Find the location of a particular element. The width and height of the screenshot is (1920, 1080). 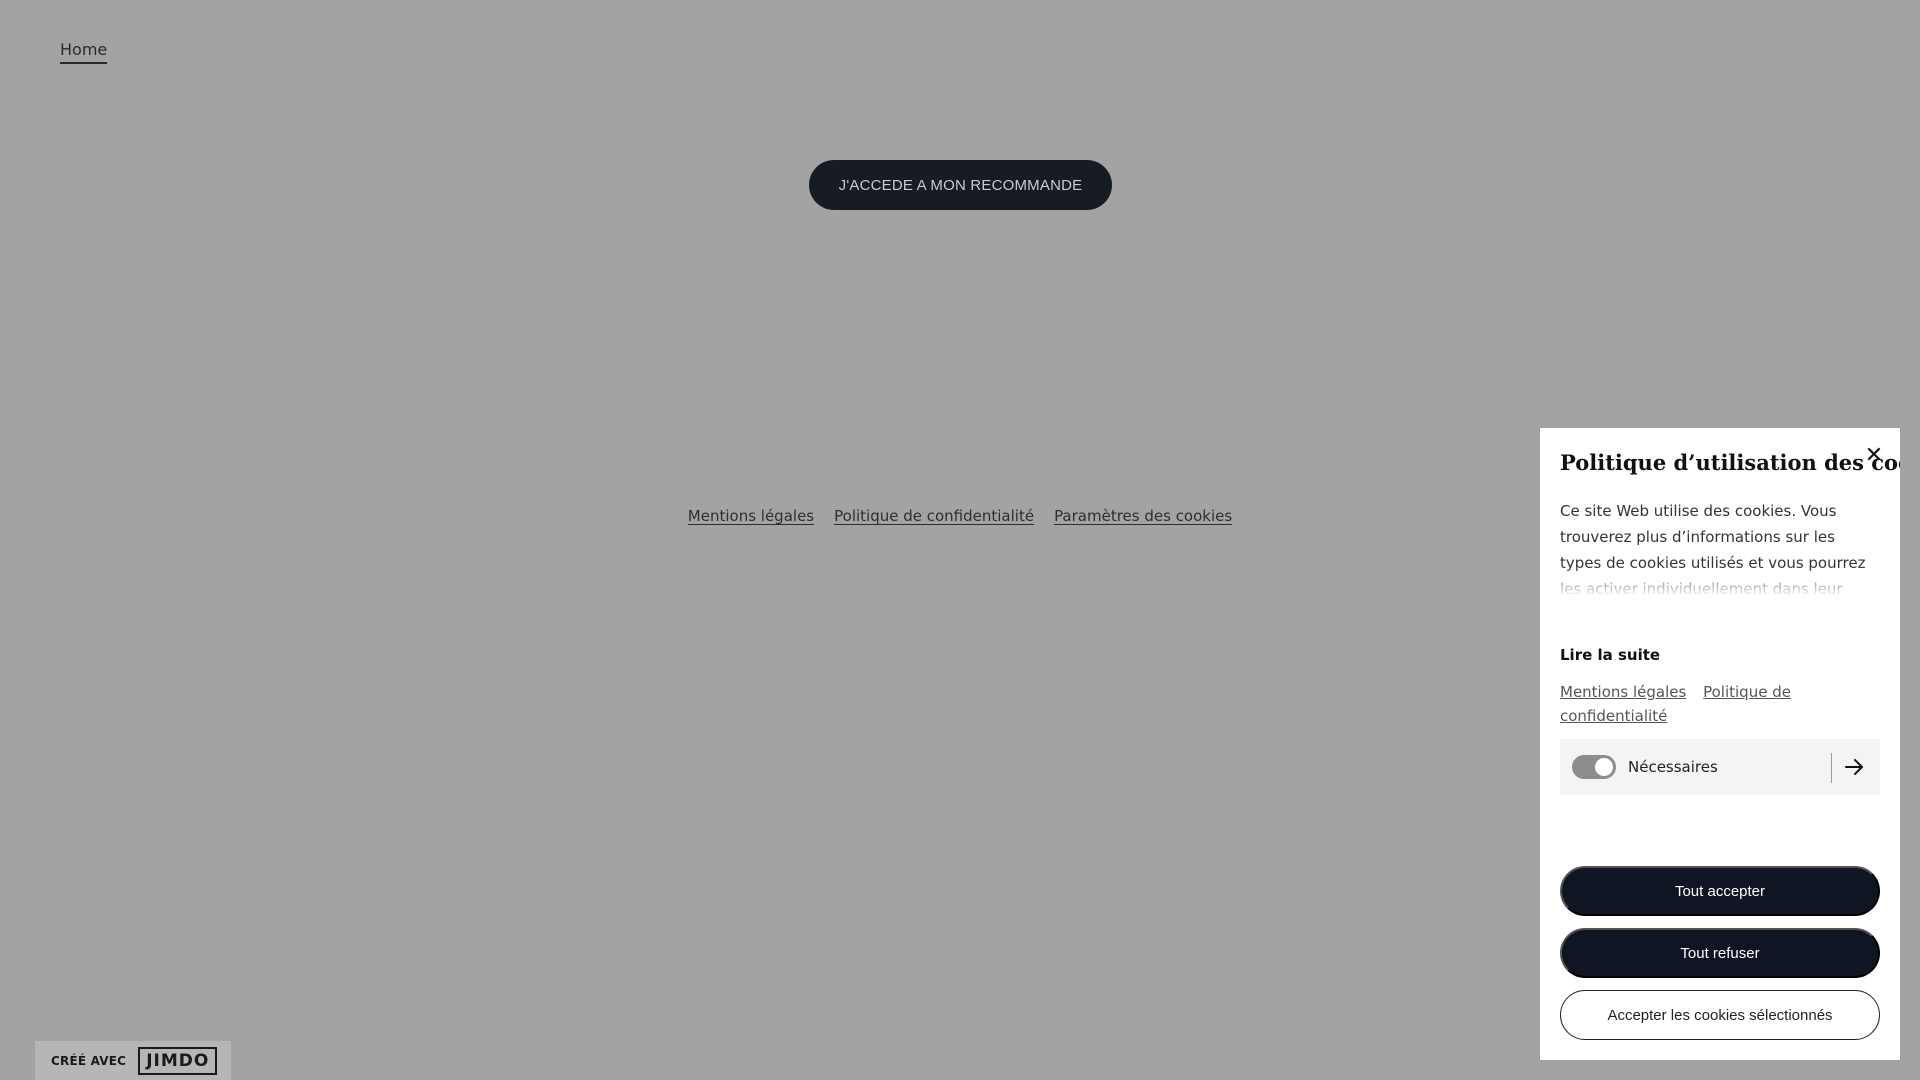

cookie-panel-title: Politique d’utilisation des cookies is located at coordinates (1730, 462).